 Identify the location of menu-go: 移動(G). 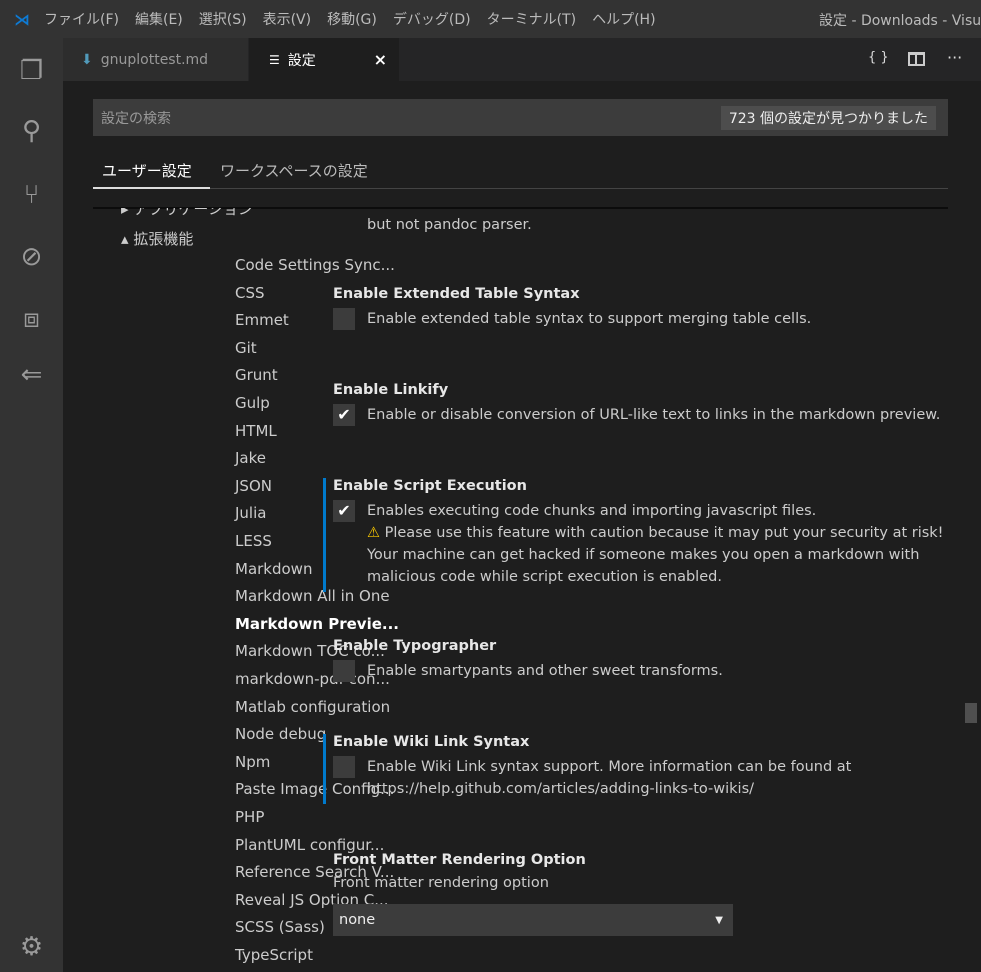
(352, 19).